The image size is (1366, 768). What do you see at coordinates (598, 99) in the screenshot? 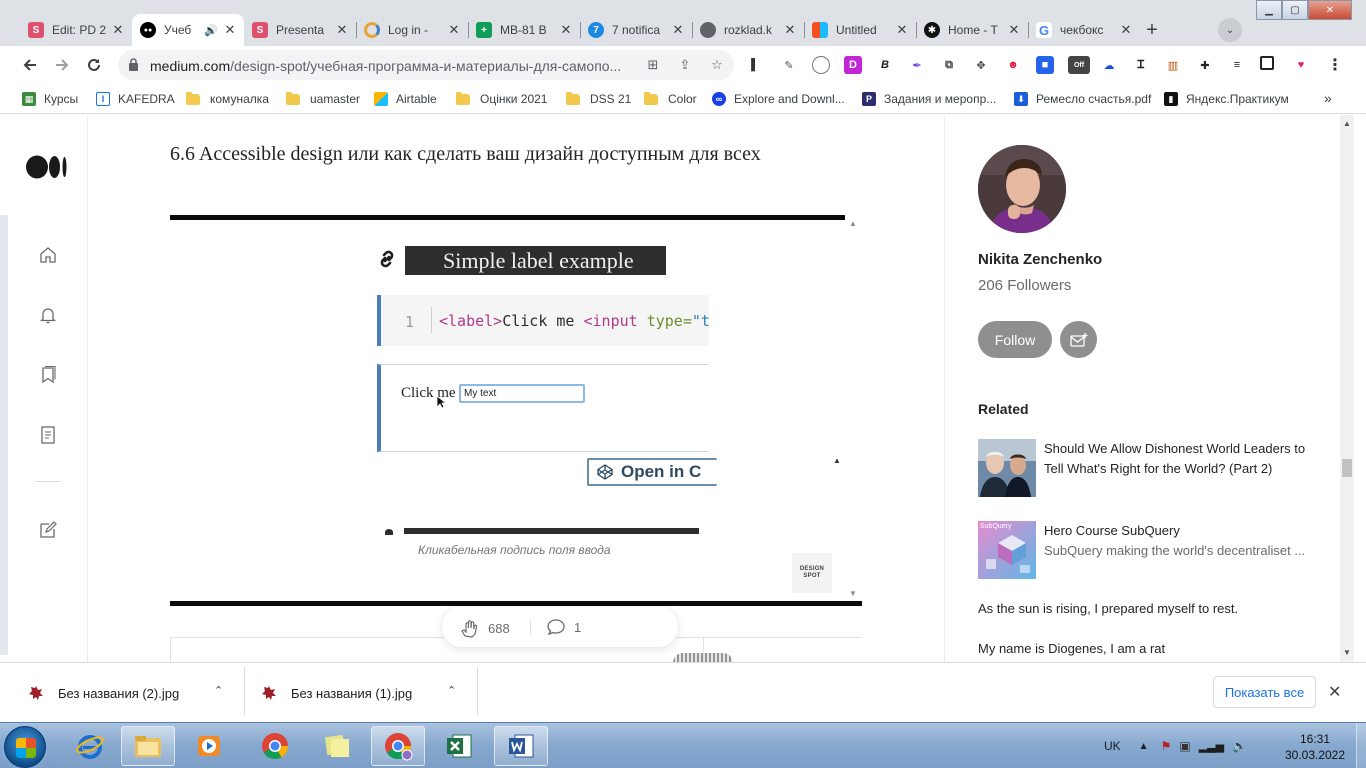
I see `bookmark-folder: DSS 21` at bounding box center [598, 99].